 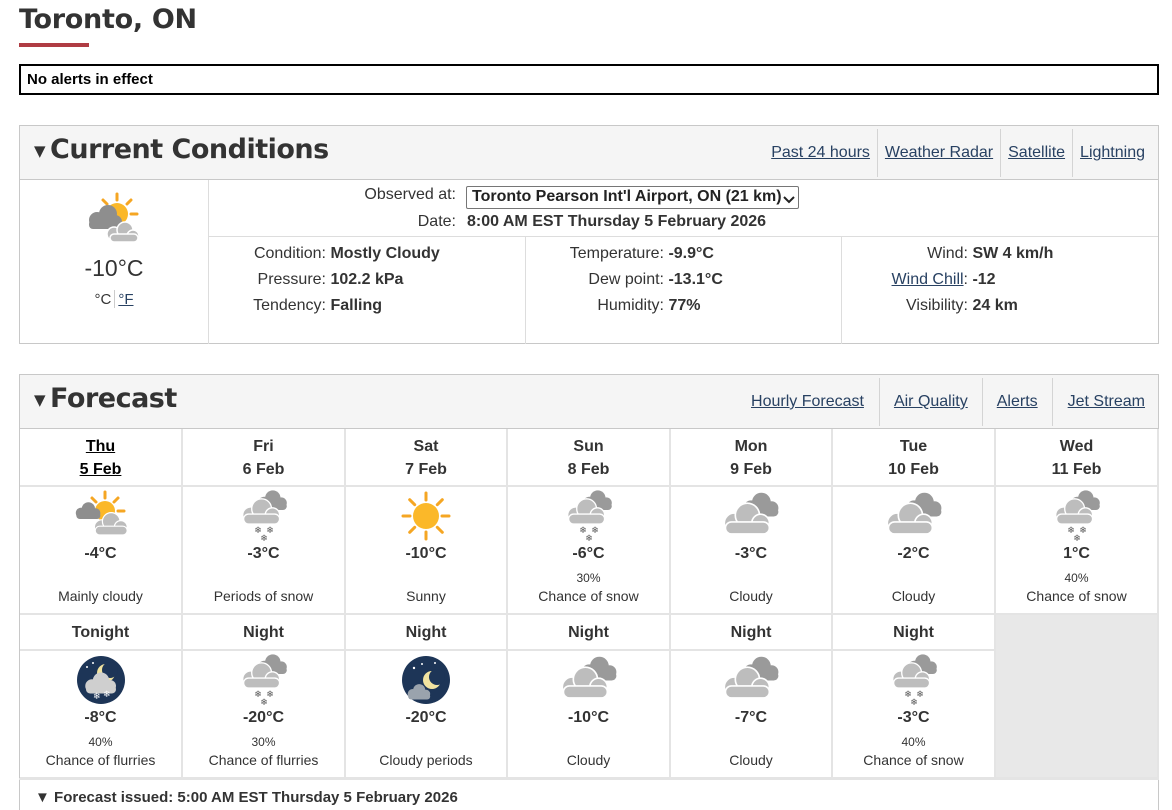 I want to click on day-name: Sun, so click(x=588, y=446).